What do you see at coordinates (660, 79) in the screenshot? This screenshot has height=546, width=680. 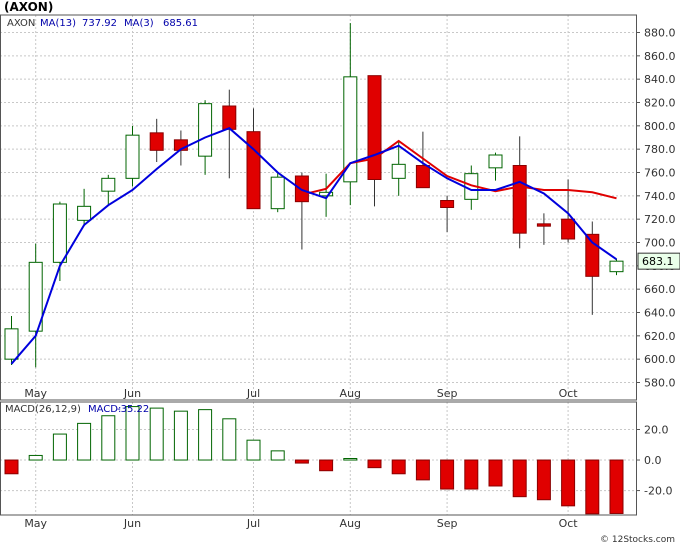 I see `y-tick-label: 840.0` at bounding box center [660, 79].